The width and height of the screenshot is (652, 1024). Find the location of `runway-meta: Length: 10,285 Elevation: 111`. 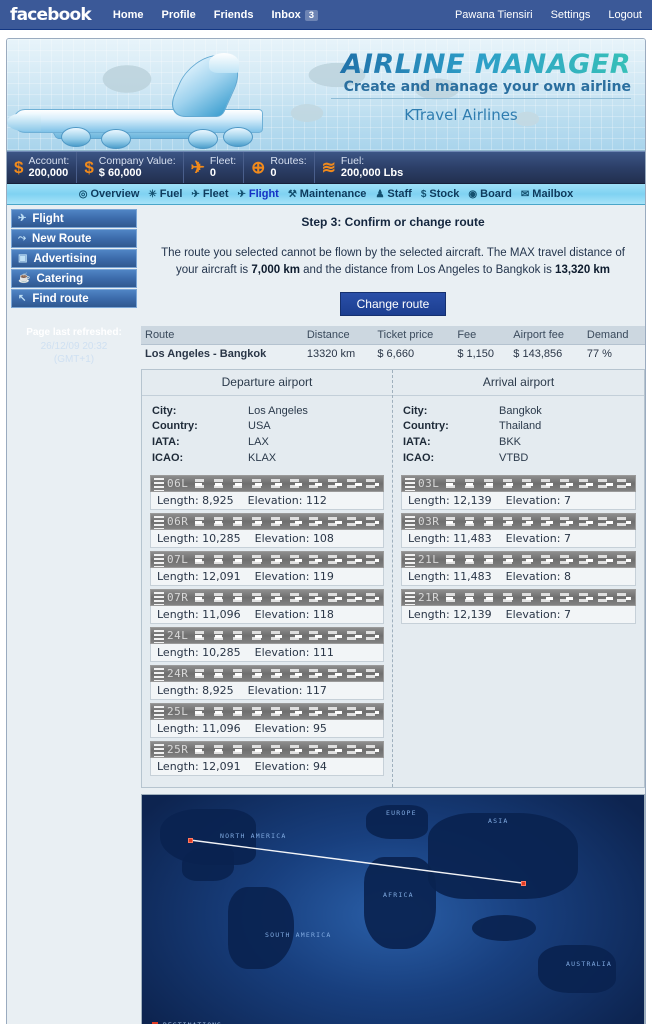

runway-meta: Length: 10,285 Elevation: 111 is located at coordinates (267, 653).